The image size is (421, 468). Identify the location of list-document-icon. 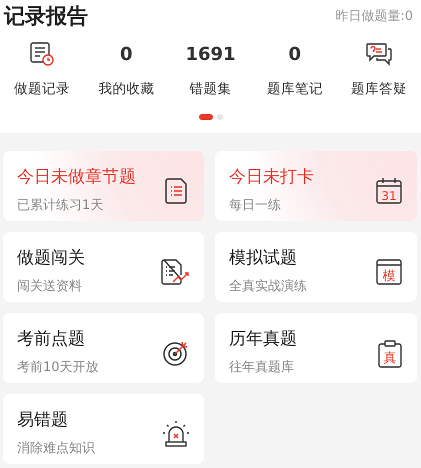
(177, 191).